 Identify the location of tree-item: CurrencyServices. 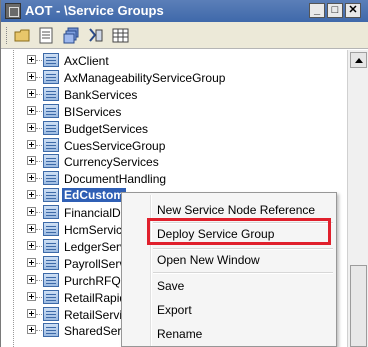
(174, 161).